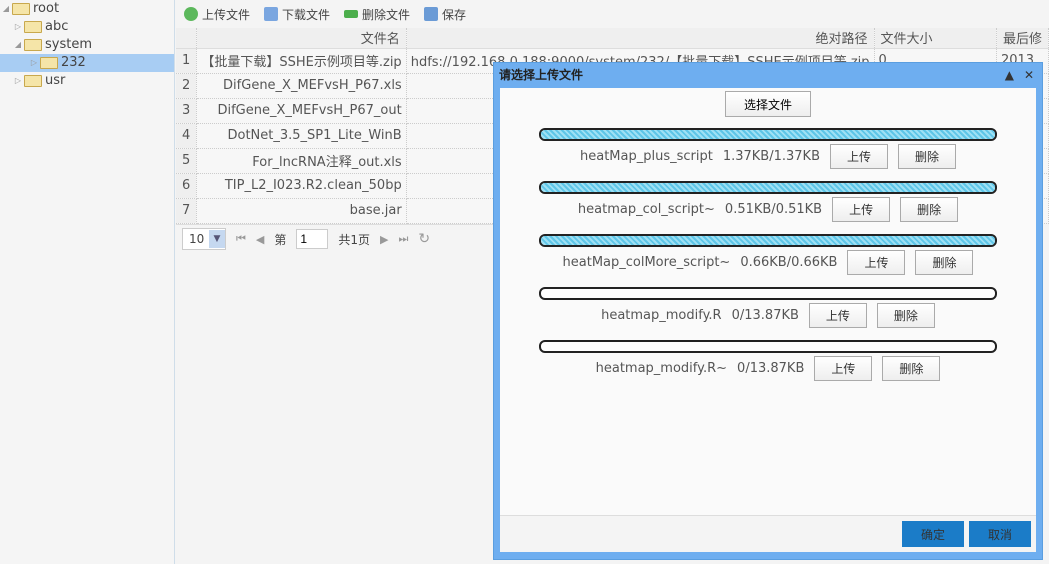  I want to click on file-name: 【批量下载】SSHE示例项目等.zip, so click(301, 61).